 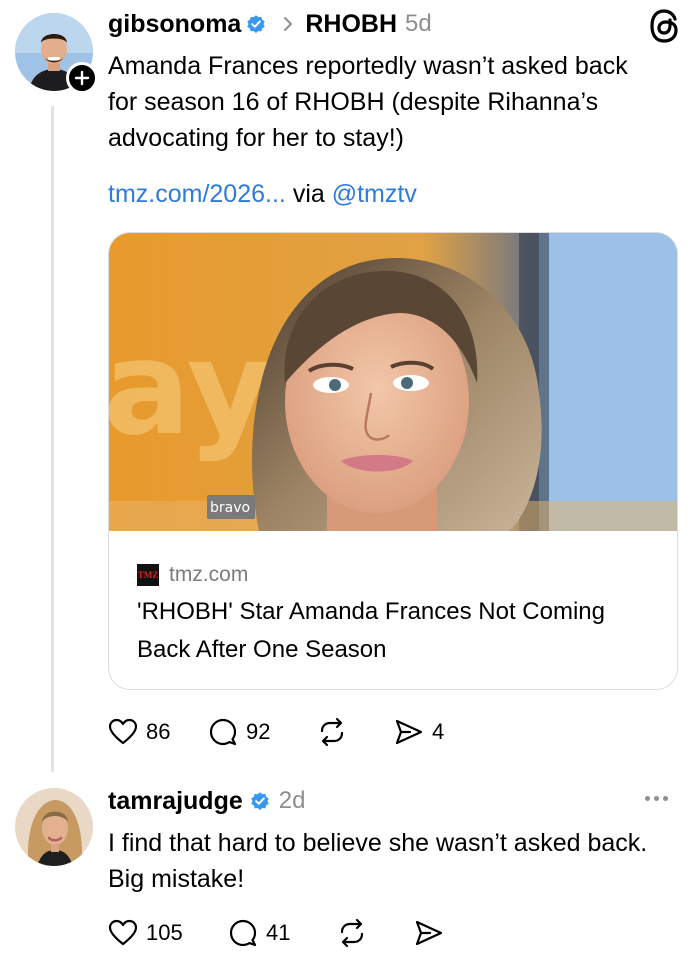 What do you see at coordinates (52, 439) in the screenshot?
I see `thread-connector-line` at bounding box center [52, 439].